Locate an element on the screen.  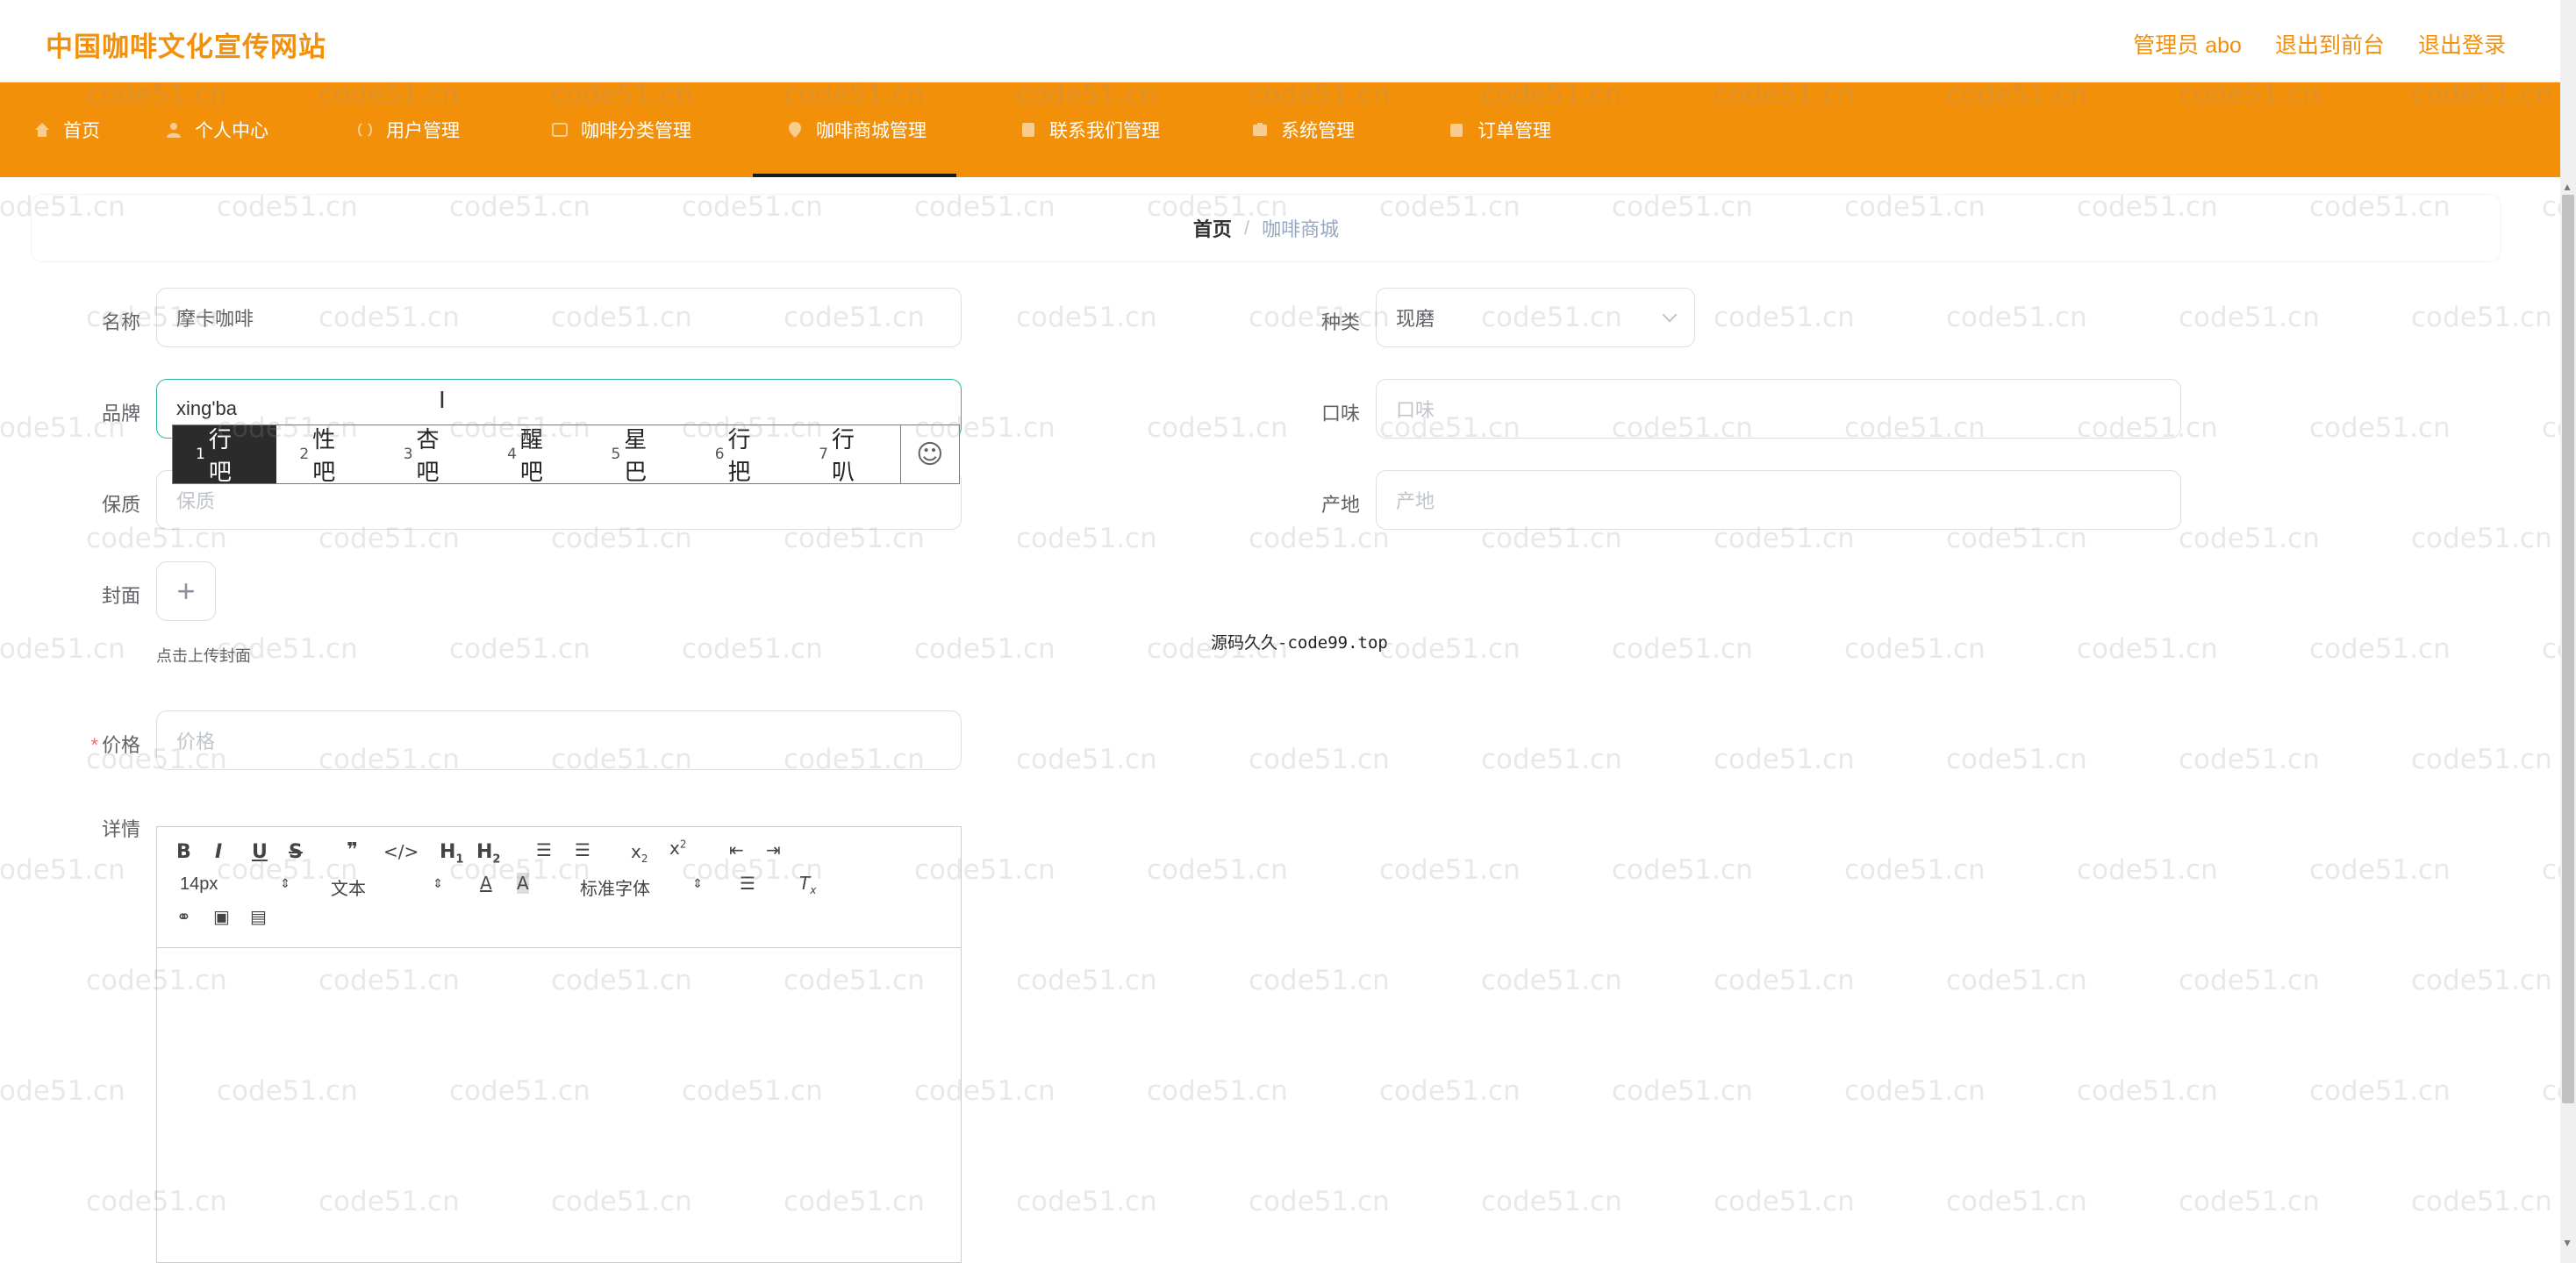
site-title: 中国咖啡文化宣传网站 is located at coordinates (186, 47).